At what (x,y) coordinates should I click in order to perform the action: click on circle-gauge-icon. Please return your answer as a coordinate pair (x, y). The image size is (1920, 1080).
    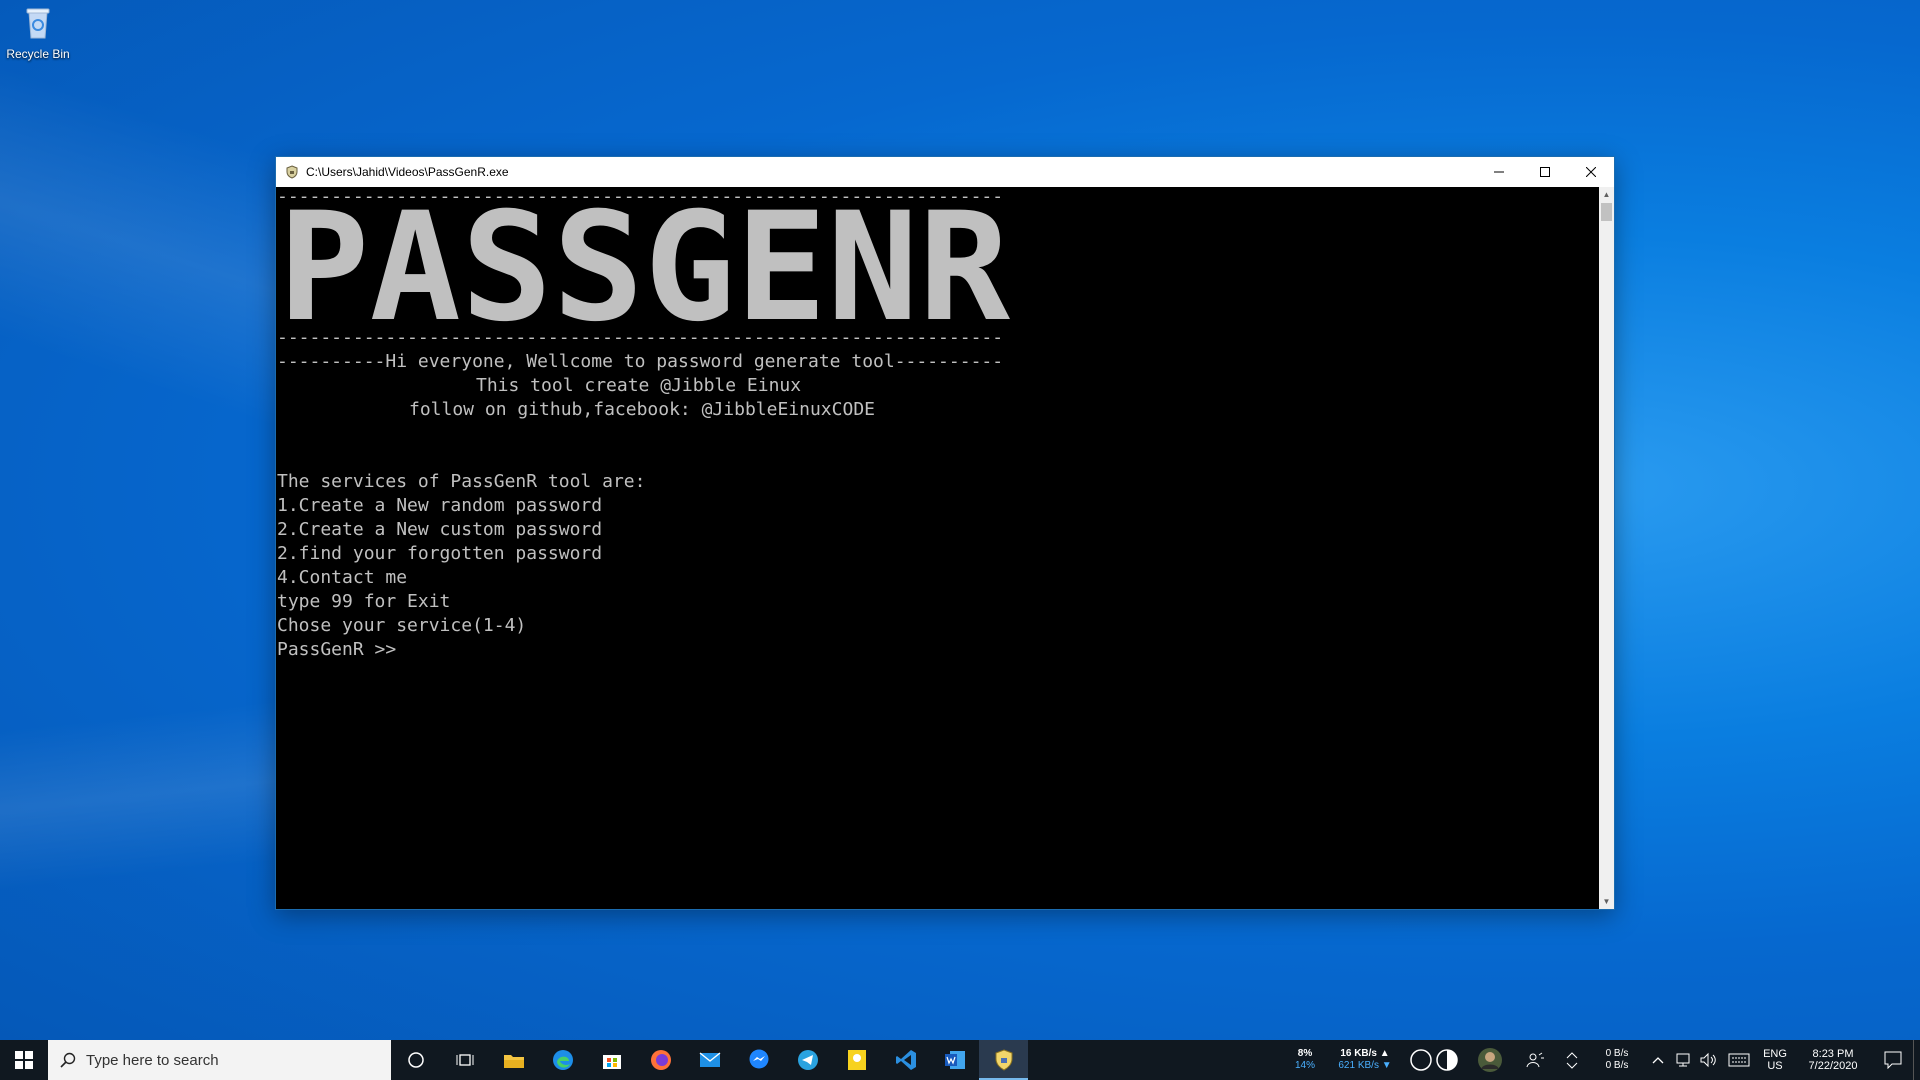
    Looking at the image, I should click on (1434, 1060).